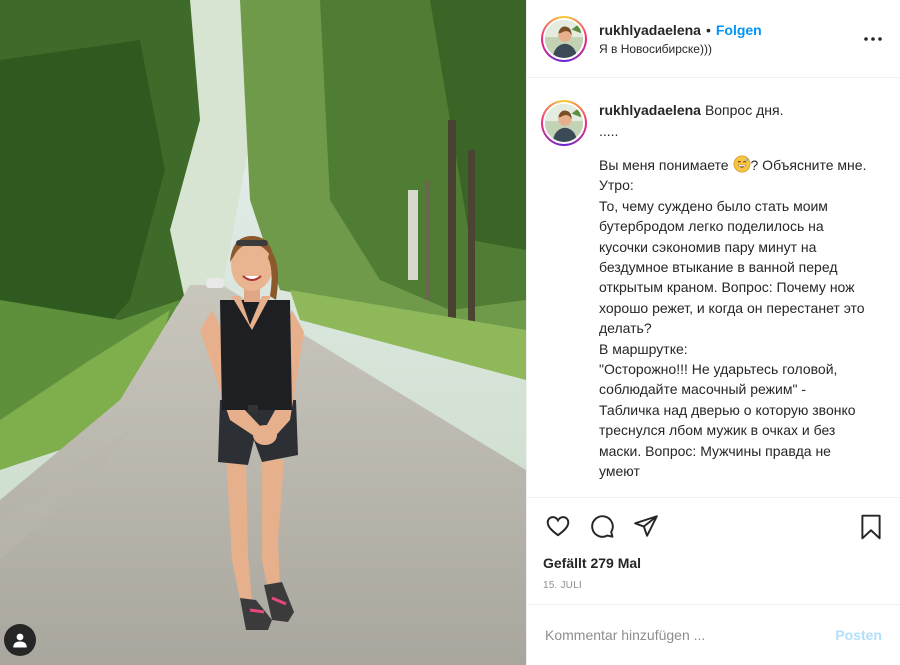  I want to click on caption-line: Вы меня понимаете, so click(666, 164).